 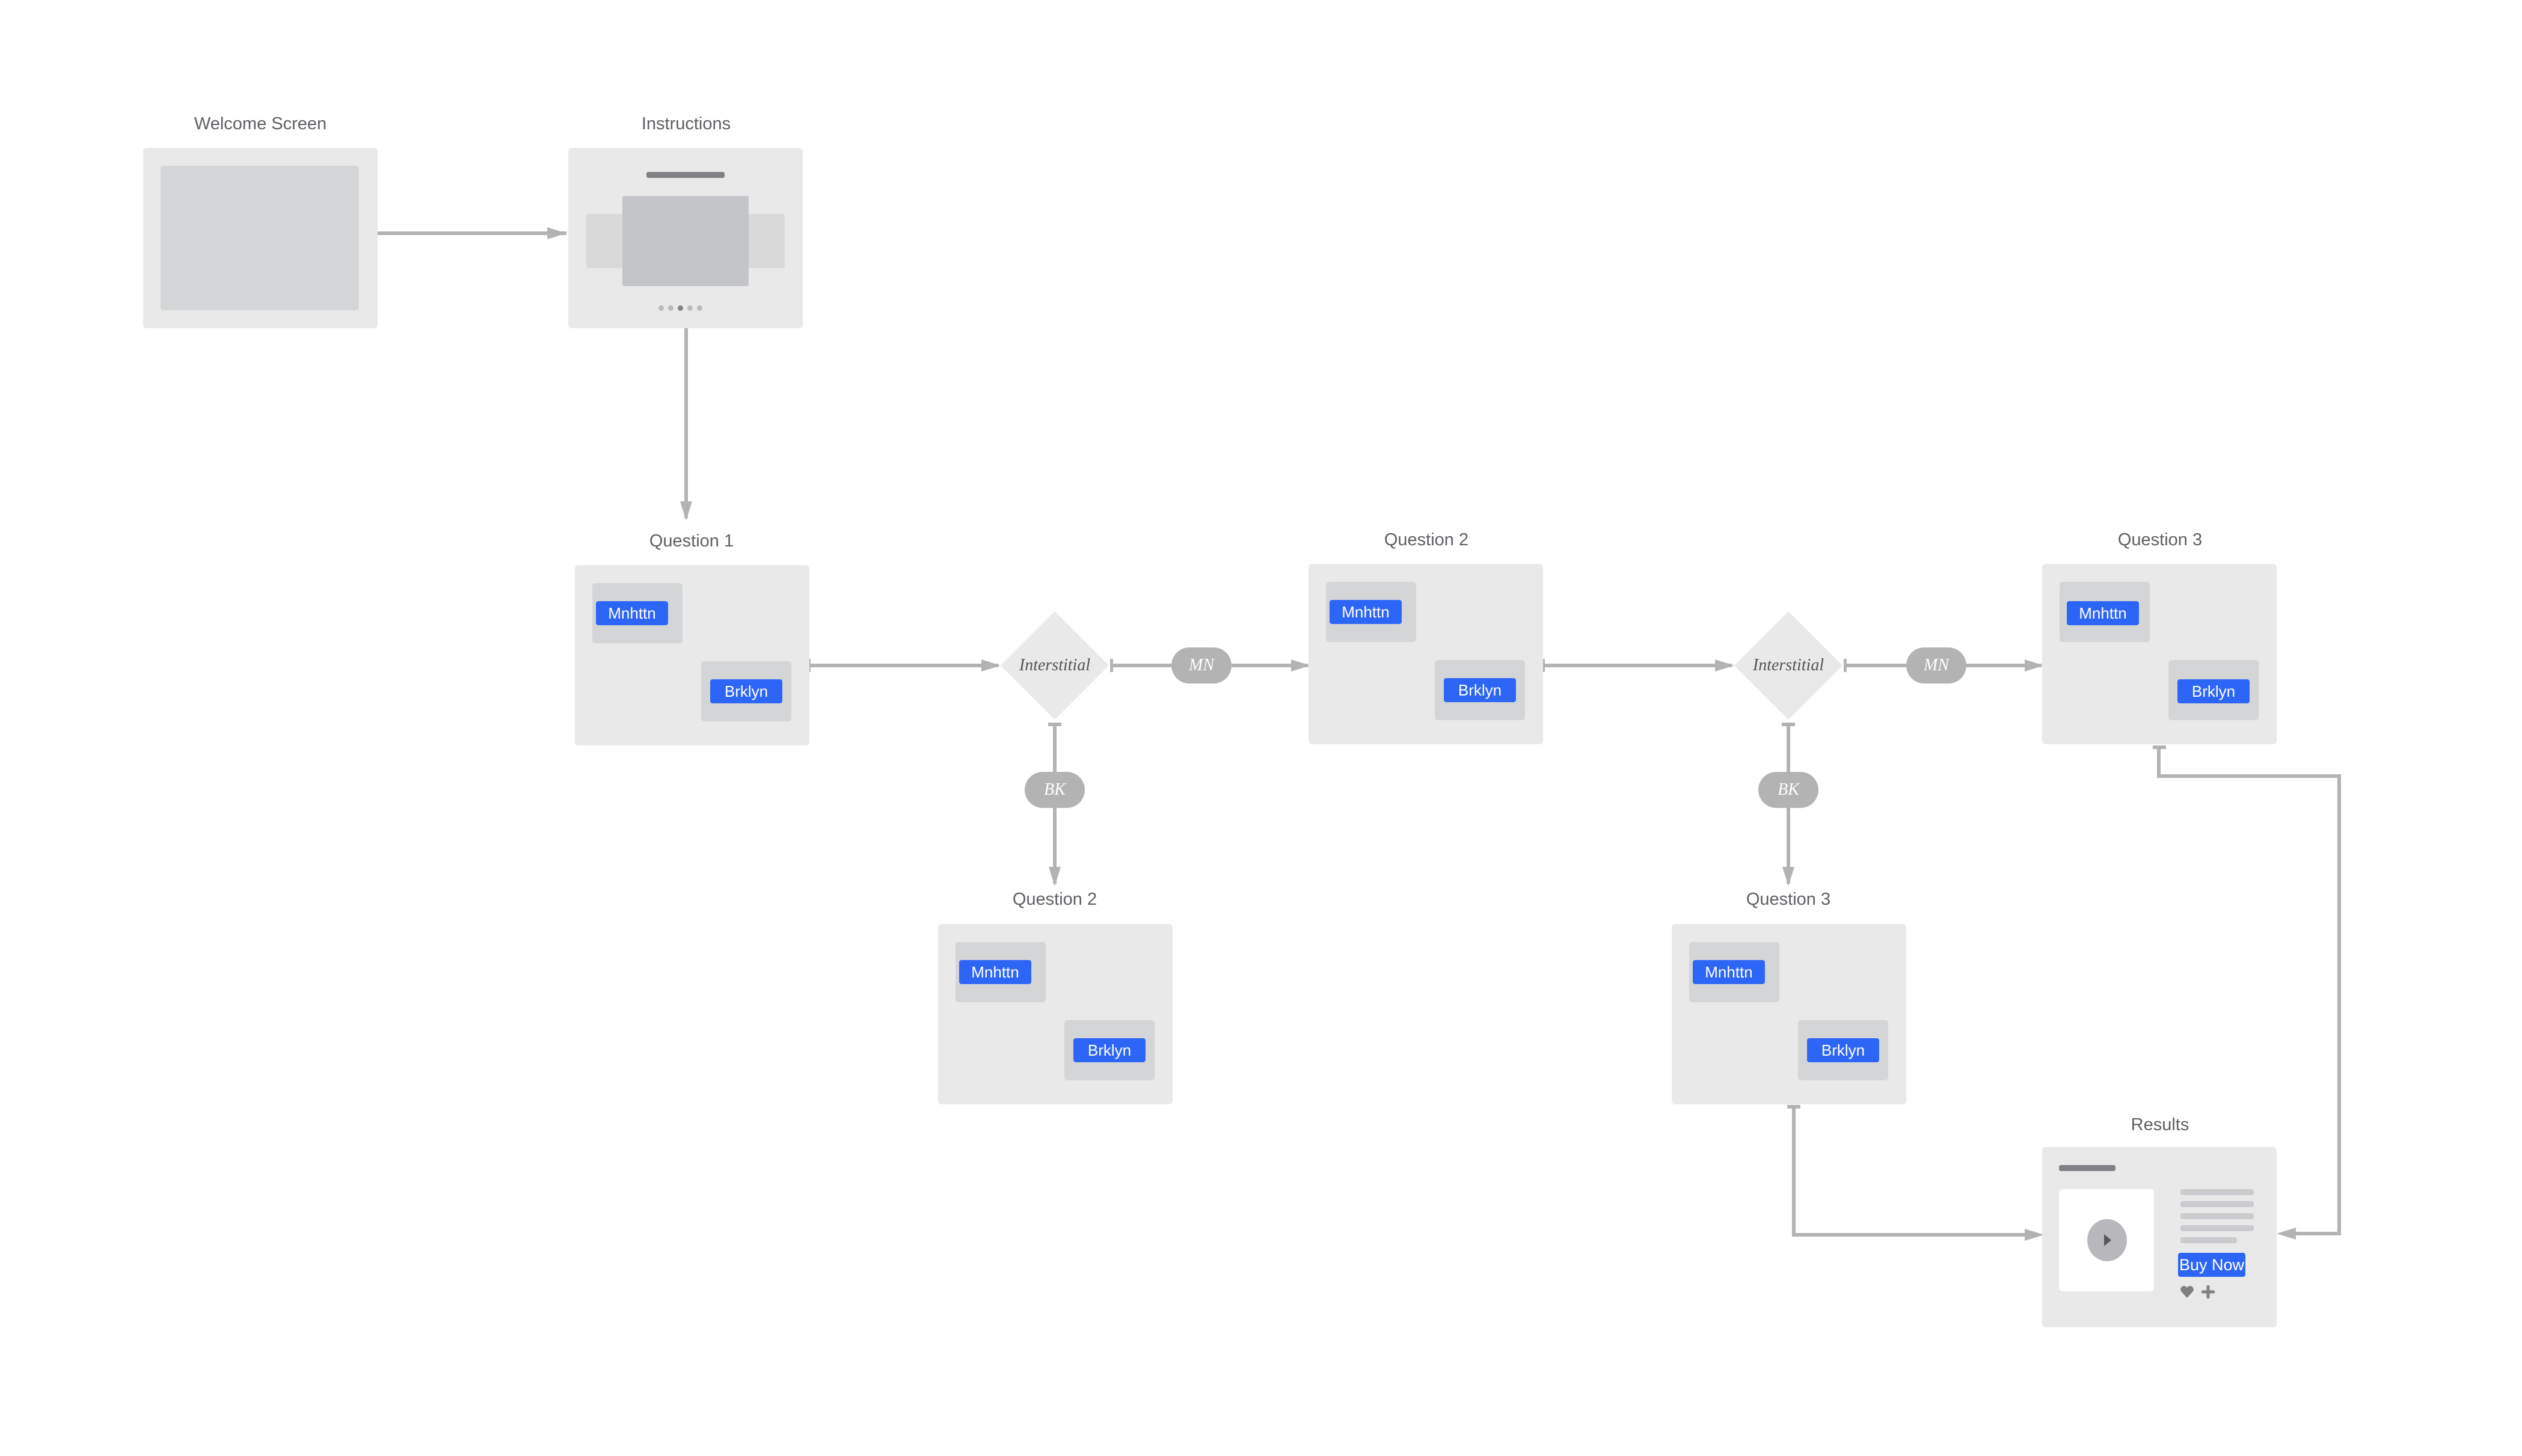 What do you see at coordinates (1427, 539) in the screenshot?
I see `q2b-title: Question 2` at bounding box center [1427, 539].